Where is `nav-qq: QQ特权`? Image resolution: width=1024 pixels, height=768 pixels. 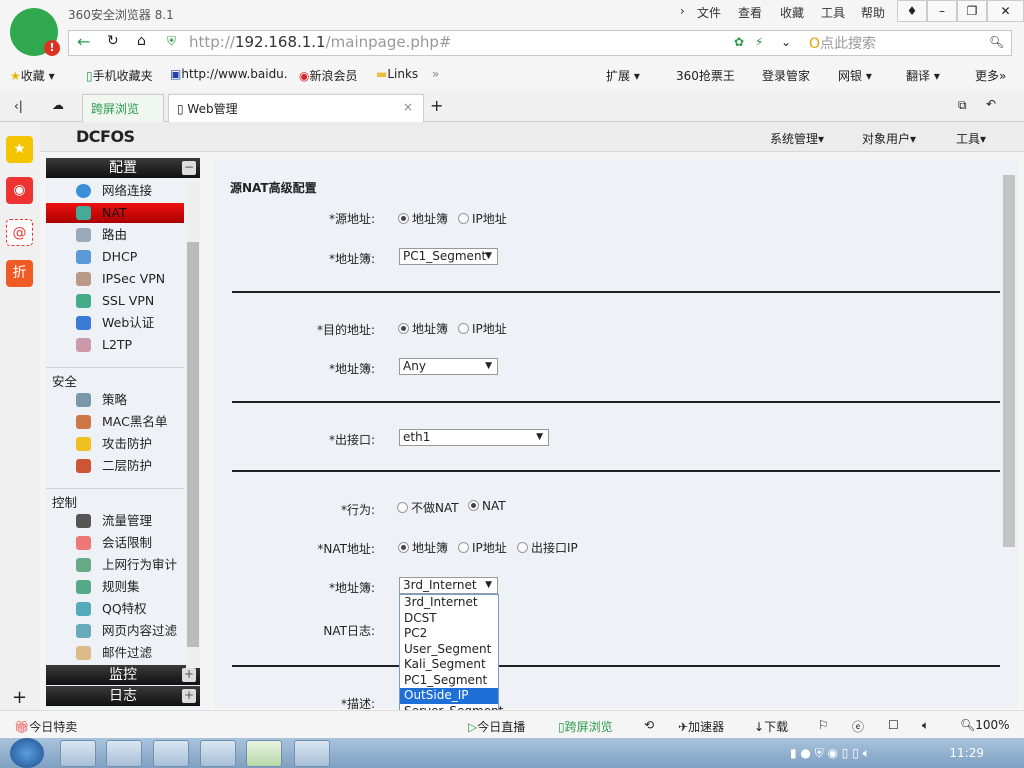
nav-qq: QQ特权 is located at coordinates (115, 609).